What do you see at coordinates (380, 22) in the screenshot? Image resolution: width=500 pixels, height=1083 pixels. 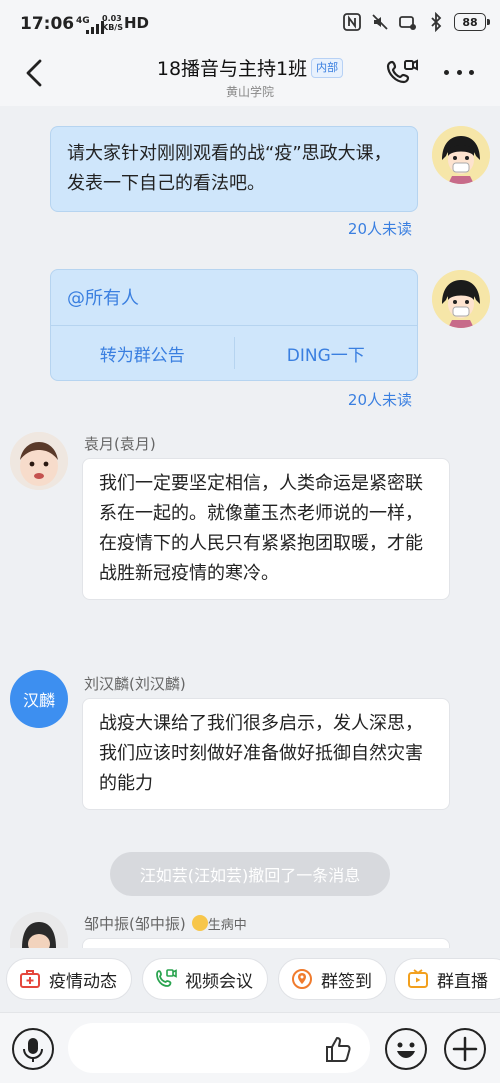 I see `vibrate-mute-icon` at bounding box center [380, 22].